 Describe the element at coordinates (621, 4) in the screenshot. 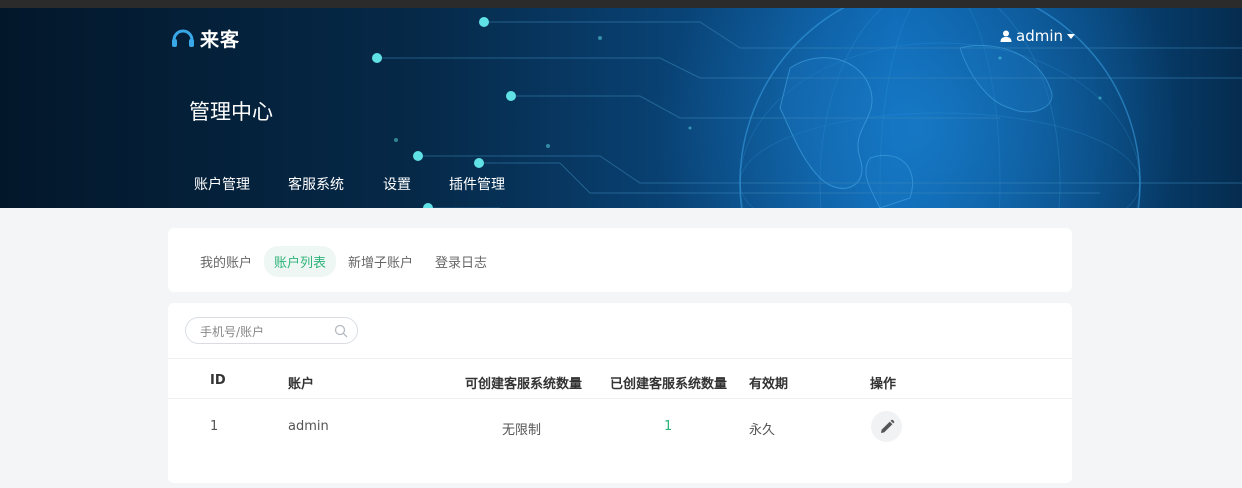

I see `window-top-strip` at that location.